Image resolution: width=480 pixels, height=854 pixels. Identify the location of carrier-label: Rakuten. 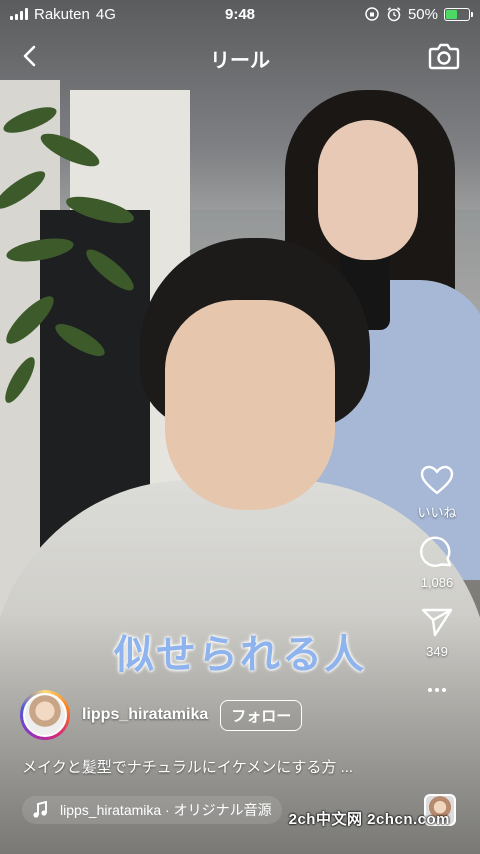
(62, 14).